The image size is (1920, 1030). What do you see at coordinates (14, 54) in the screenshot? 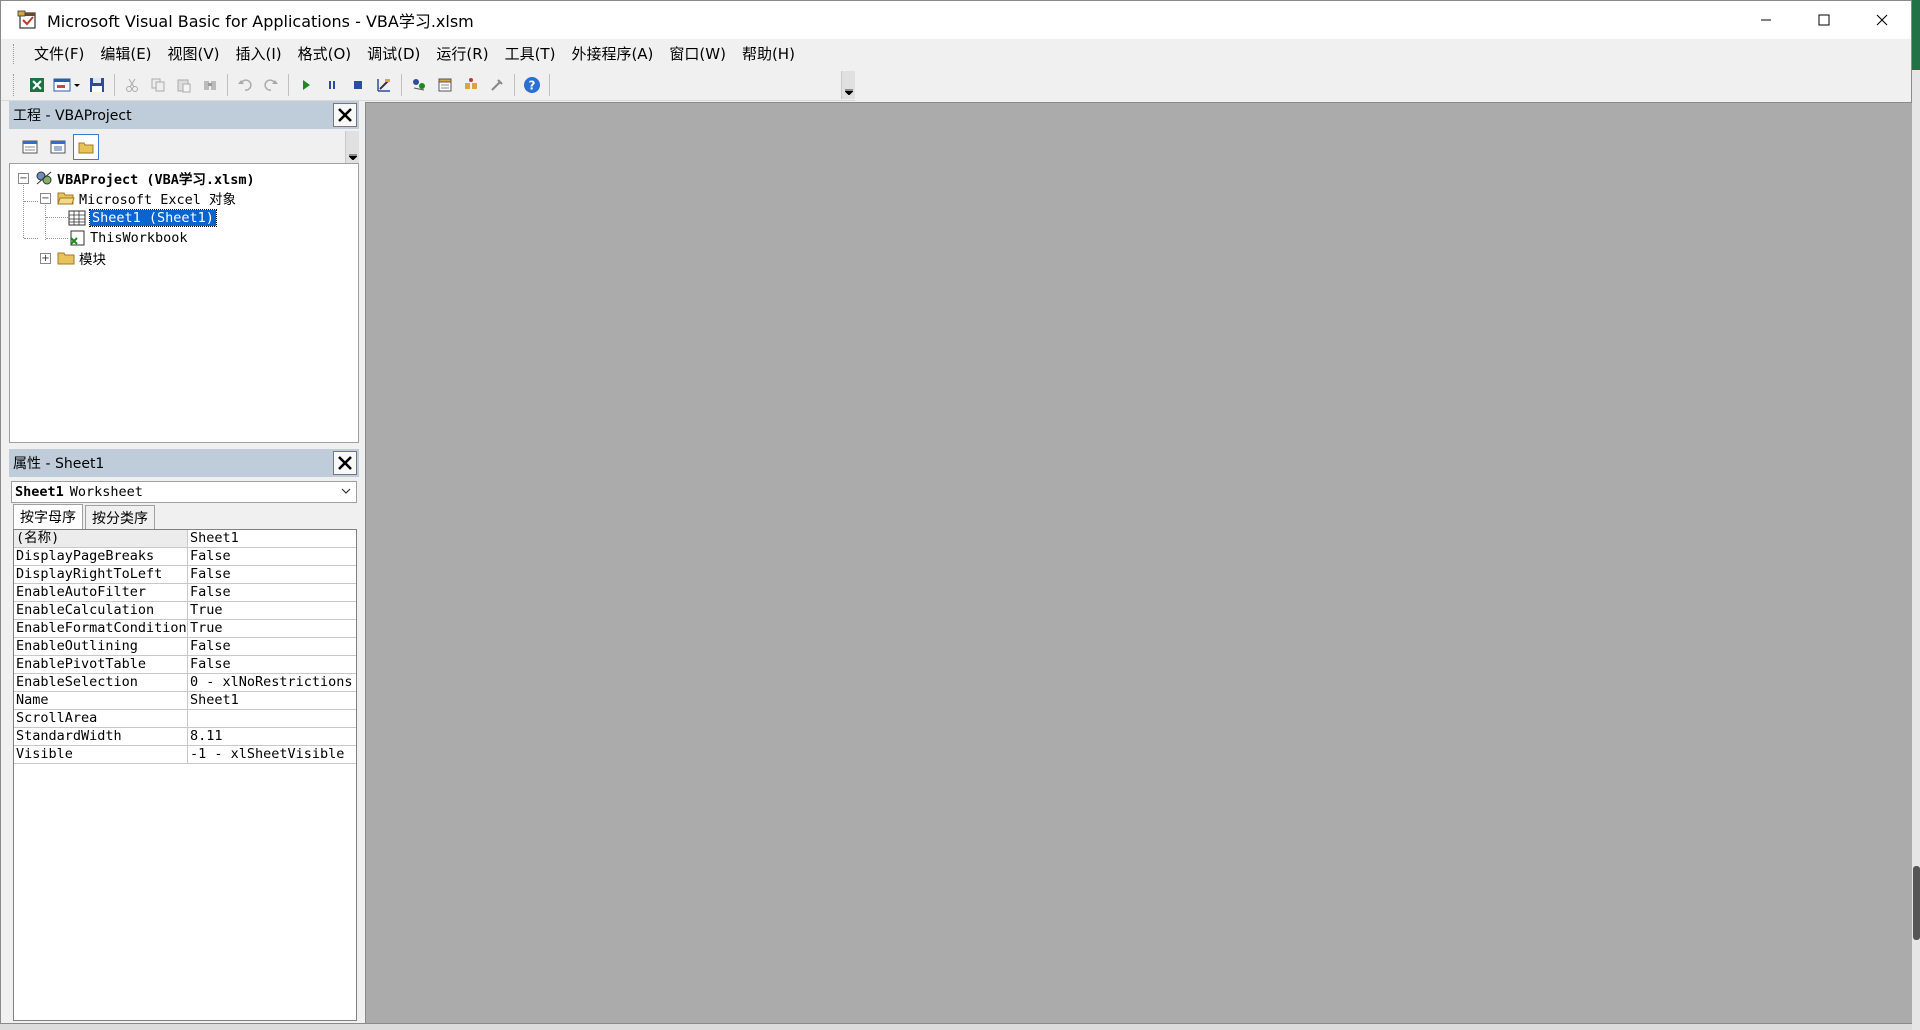
I see `menu-grip` at bounding box center [14, 54].